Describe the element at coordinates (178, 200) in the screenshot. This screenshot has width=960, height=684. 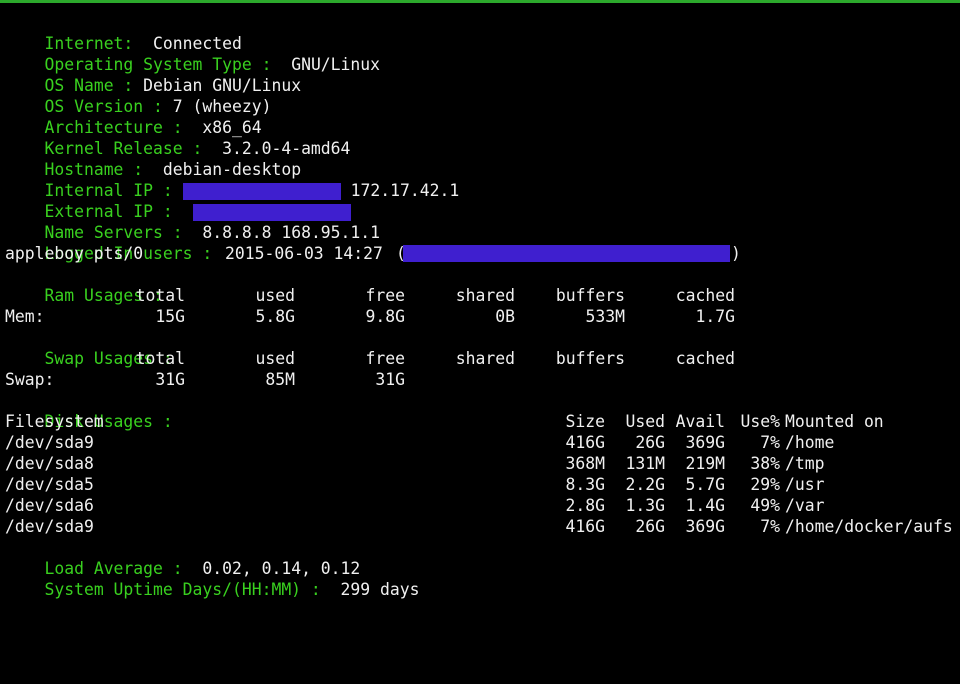
I see `external-ip-line: External IP :` at that location.